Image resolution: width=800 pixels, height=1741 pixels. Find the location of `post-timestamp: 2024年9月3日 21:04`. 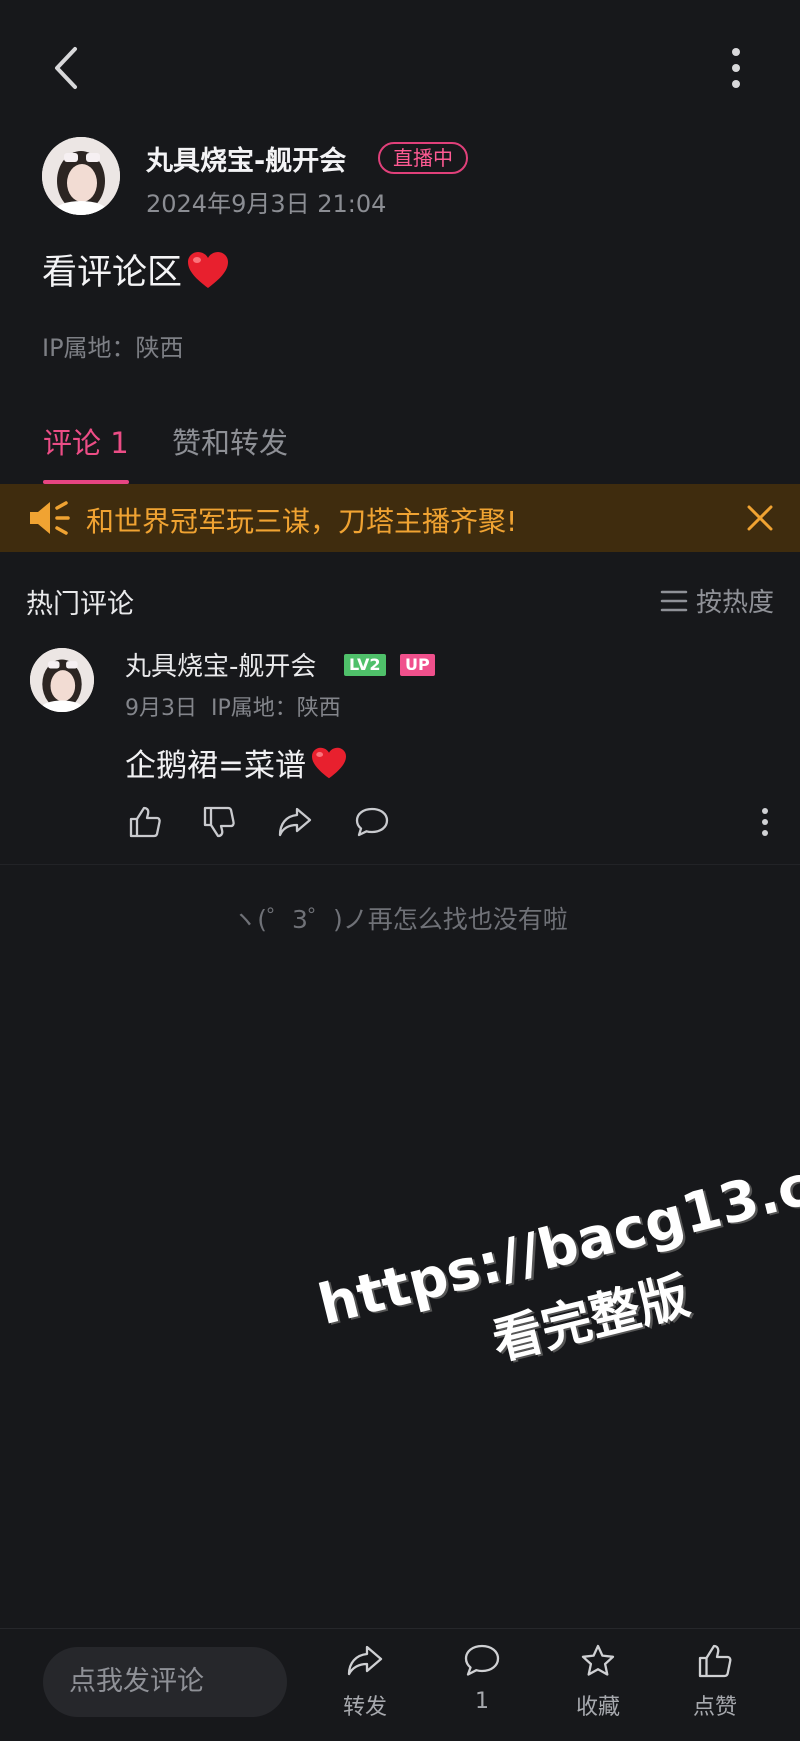

post-timestamp: 2024年9月3日 21:04 is located at coordinates (266, 204).